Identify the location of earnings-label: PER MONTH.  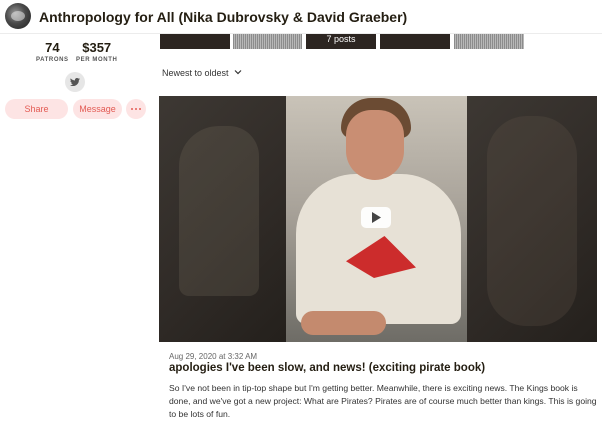
(97, 60).